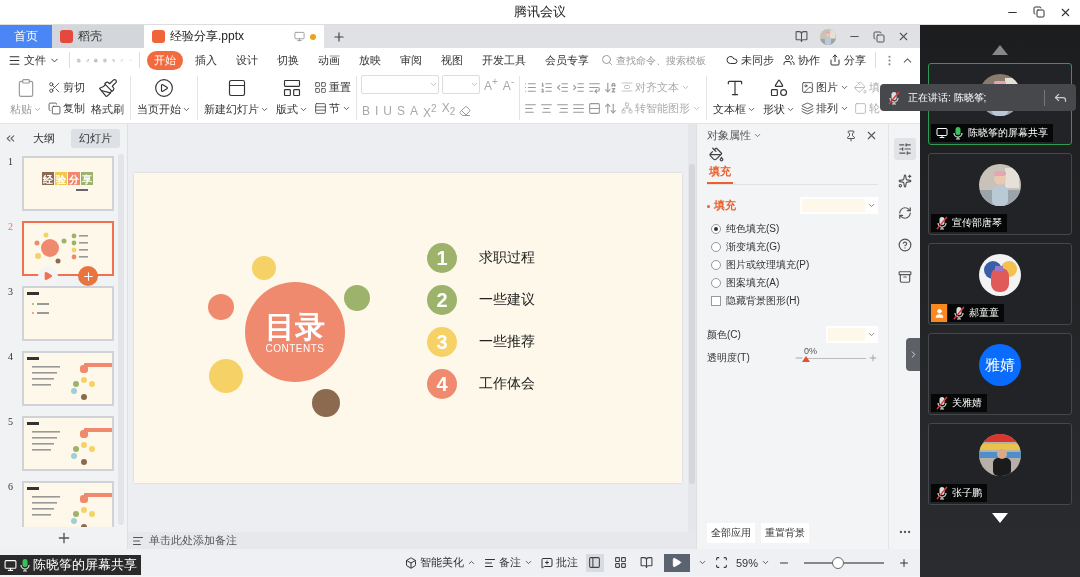 The image size is (1080, 577). I want to click on title-tile: 分, so click(74, 178).